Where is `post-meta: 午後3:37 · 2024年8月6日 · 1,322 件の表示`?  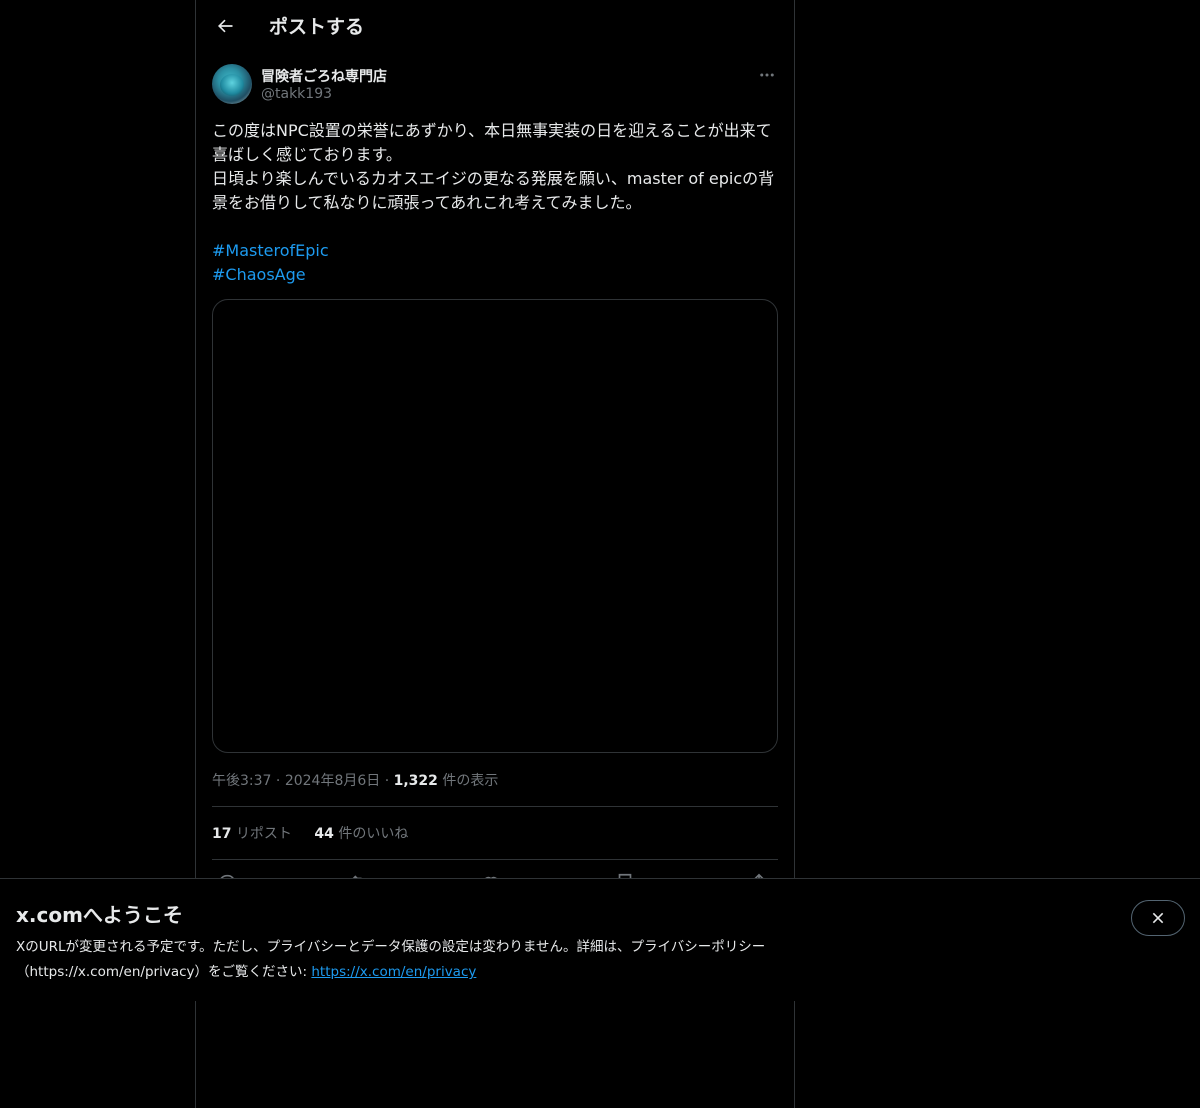
post-meta: 午後3:37 · 2024年8月6日 · 1,322 件の表示 is located at coordinates (355, 781).